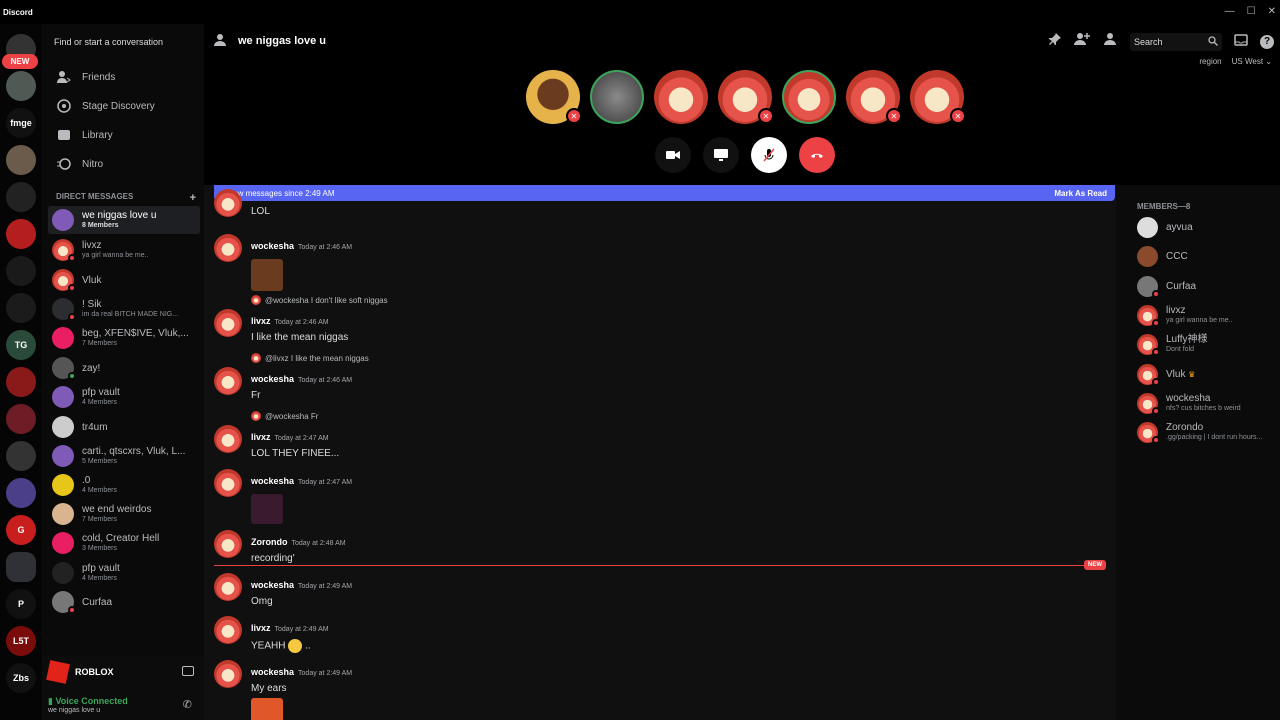  What do you see at coordinates (269, 542) in the screenshot?
I see `message-author: Zorondo` at bounding box center [269, 542].